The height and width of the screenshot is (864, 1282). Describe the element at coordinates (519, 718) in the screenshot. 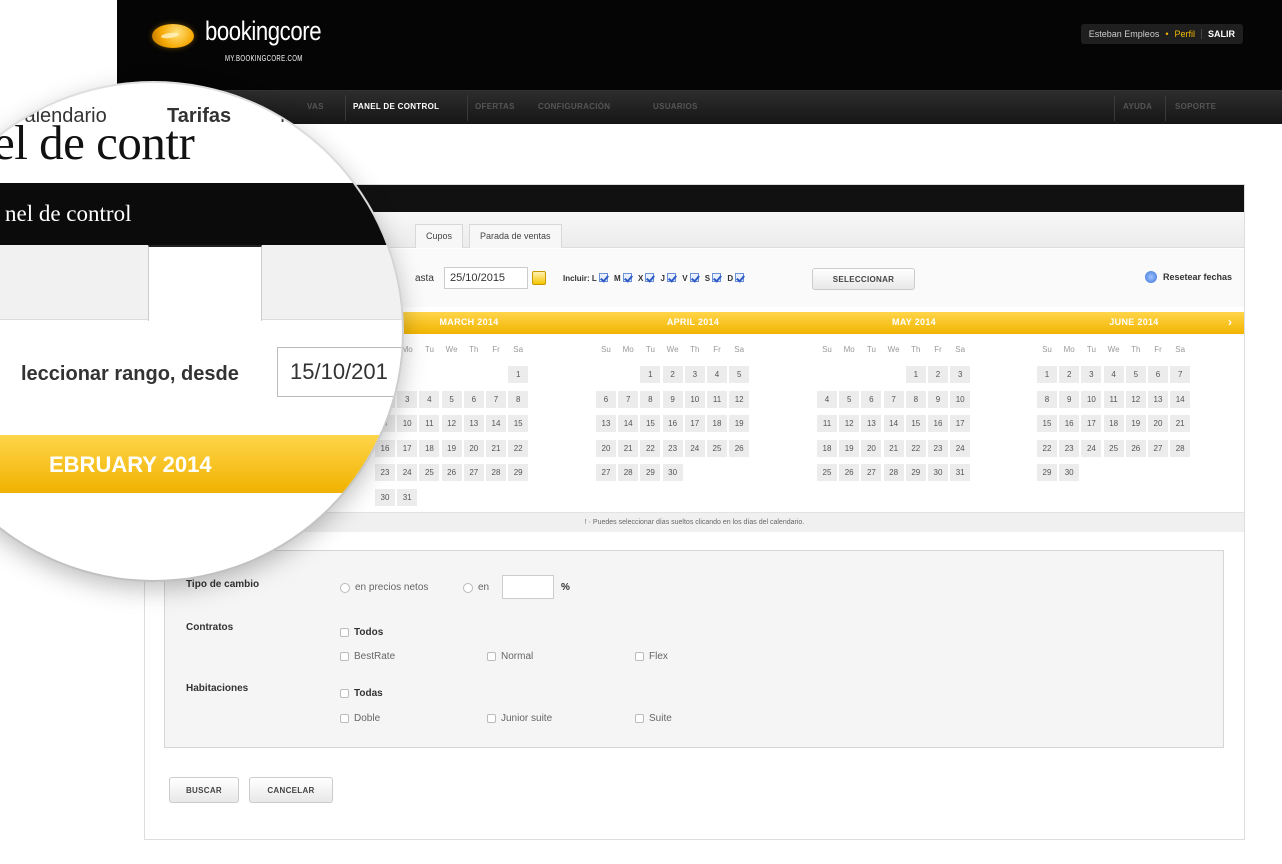

I see `checkbox-junior-suite: Junior suite` at that location.